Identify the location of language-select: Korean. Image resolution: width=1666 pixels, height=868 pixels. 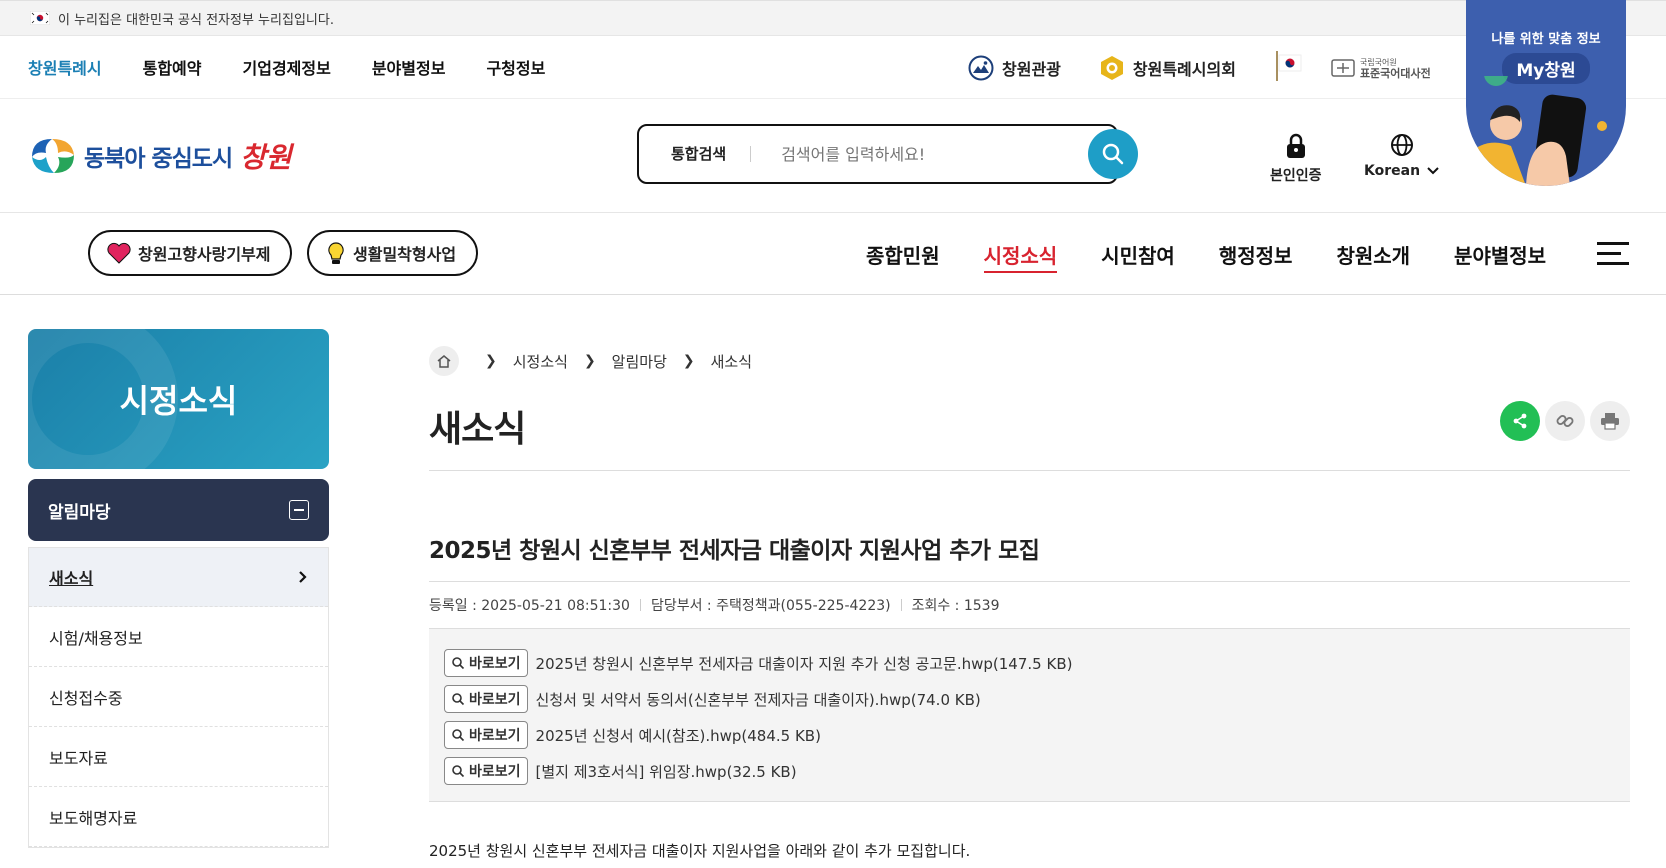
(1402, 156).